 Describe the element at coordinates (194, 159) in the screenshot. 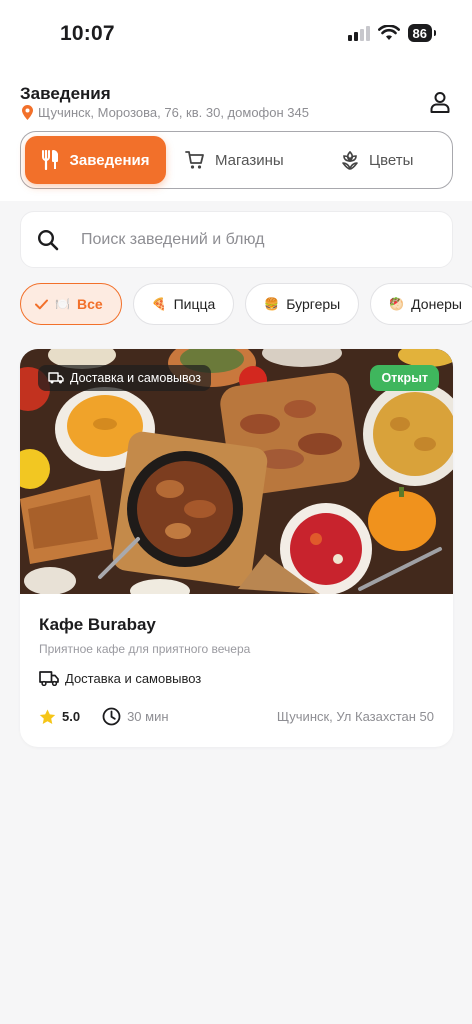

I see `cart-icon` at that location.